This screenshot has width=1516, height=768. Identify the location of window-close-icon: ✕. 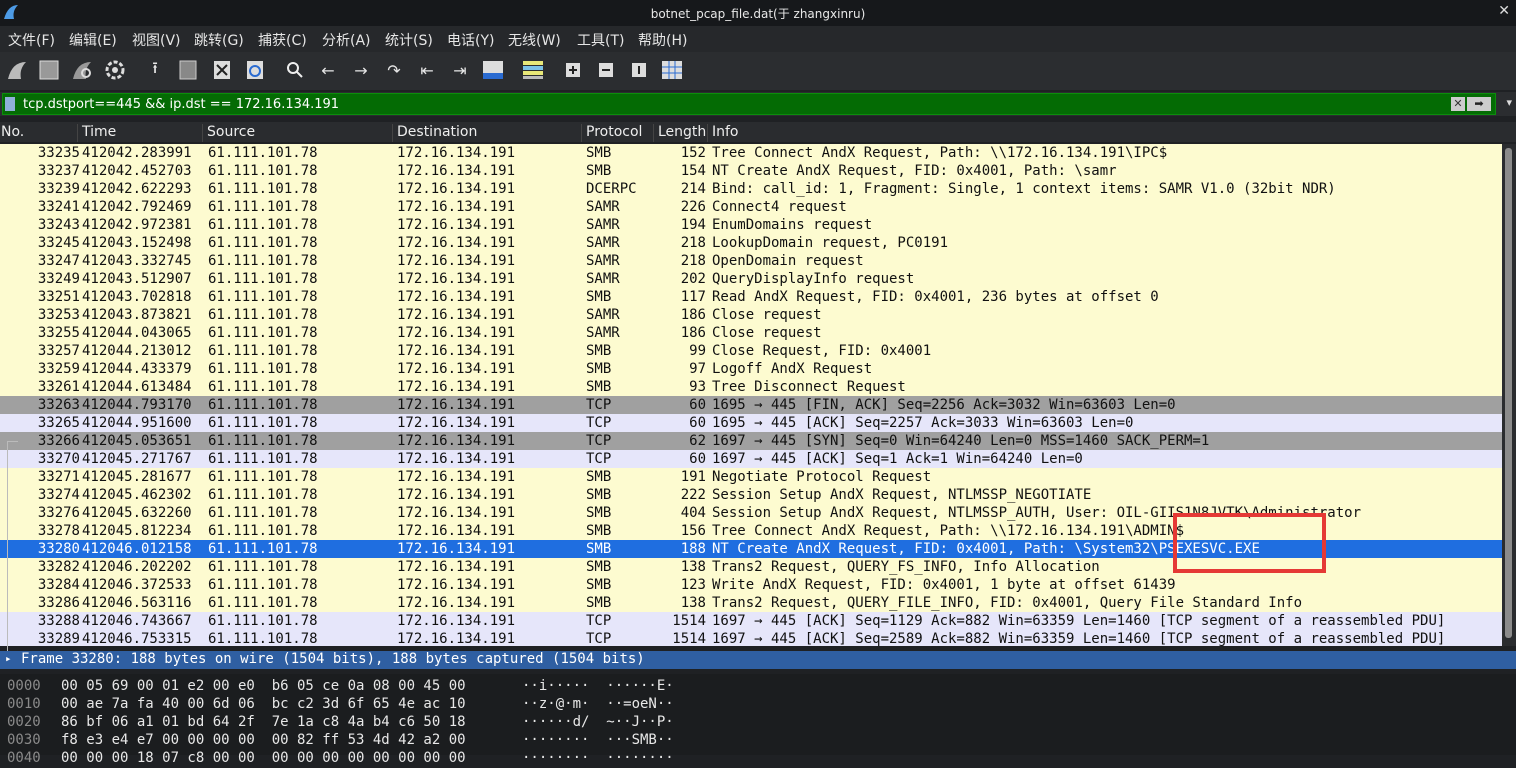
(1504, 11).